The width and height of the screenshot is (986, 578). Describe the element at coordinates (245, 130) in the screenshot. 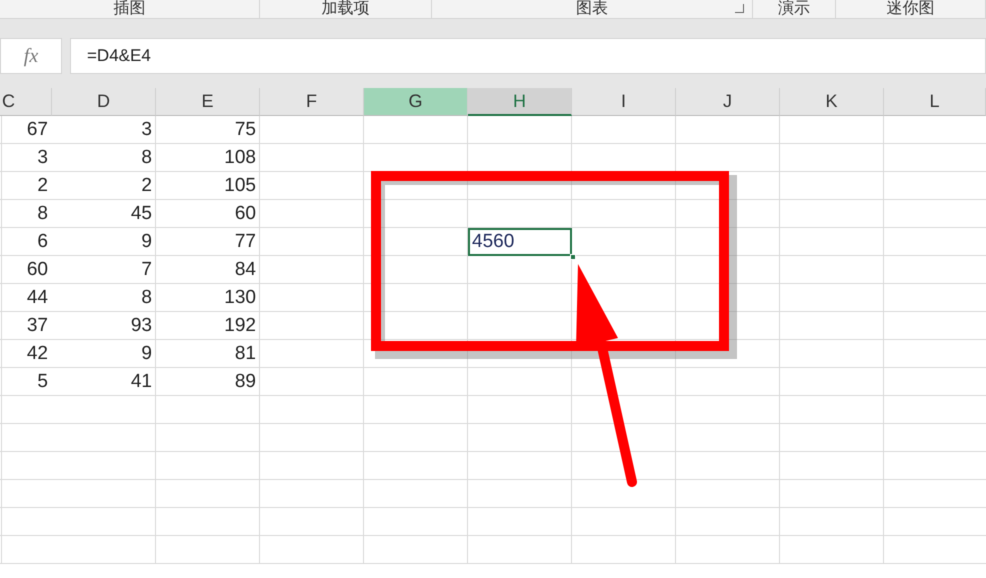

I see `table-cell-text: 75` at that location.